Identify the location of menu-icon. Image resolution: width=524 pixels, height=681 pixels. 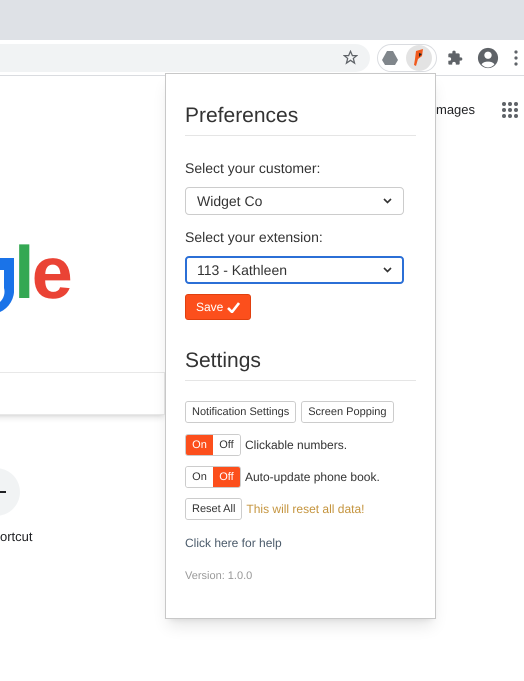
(516, 58).